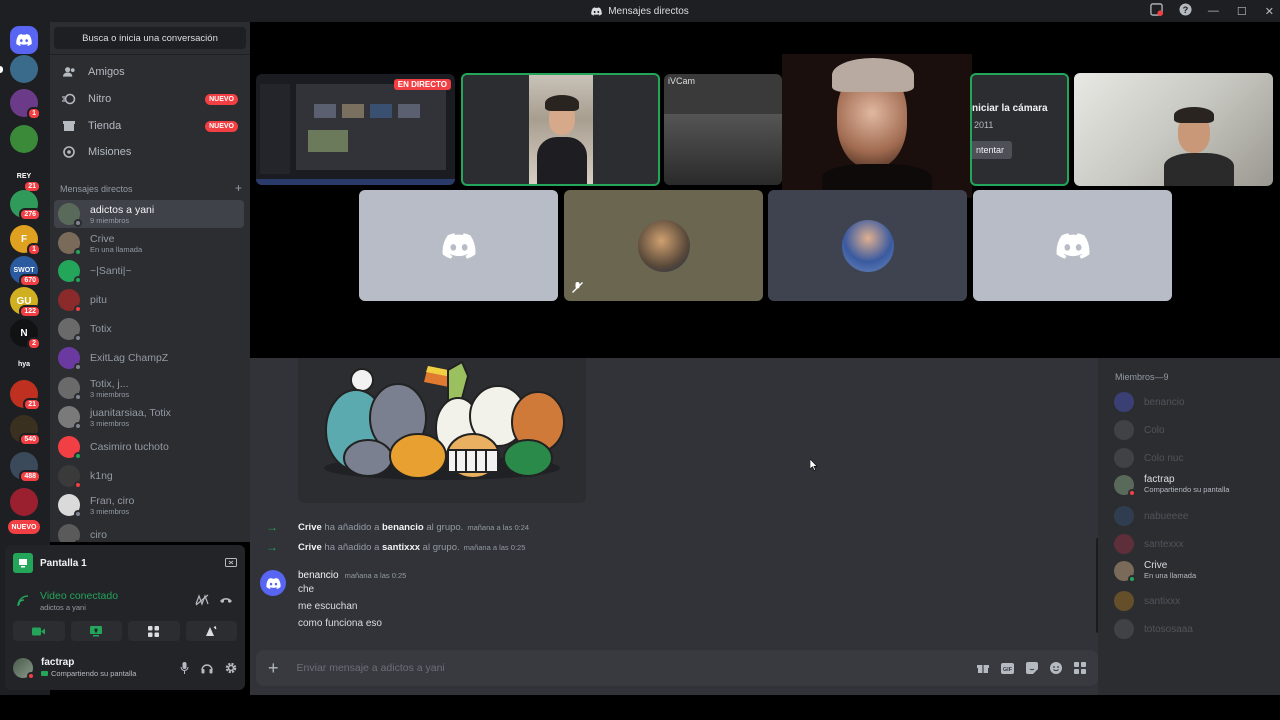  What do you see at coordinates (25, 302) in the screenshot?
I see `server-icon: GU 122` at bounding box center [25, 302].